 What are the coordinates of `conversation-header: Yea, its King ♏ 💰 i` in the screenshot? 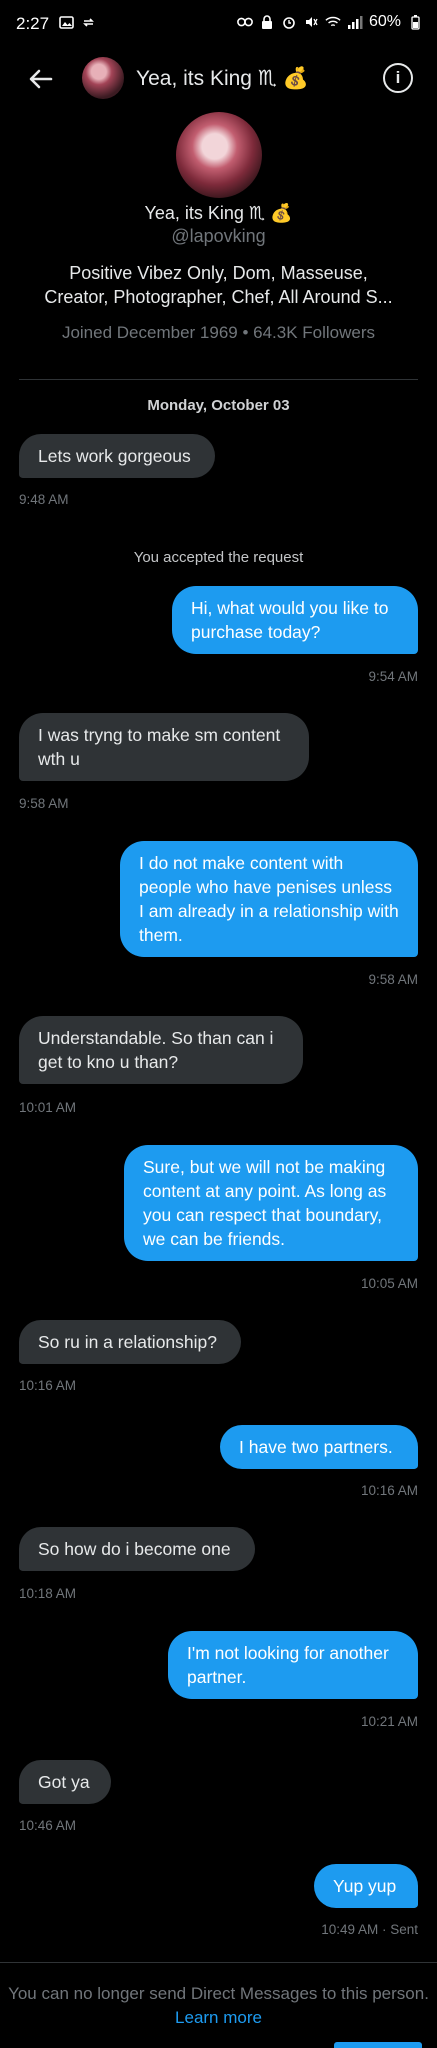 It's located at (218, 79).